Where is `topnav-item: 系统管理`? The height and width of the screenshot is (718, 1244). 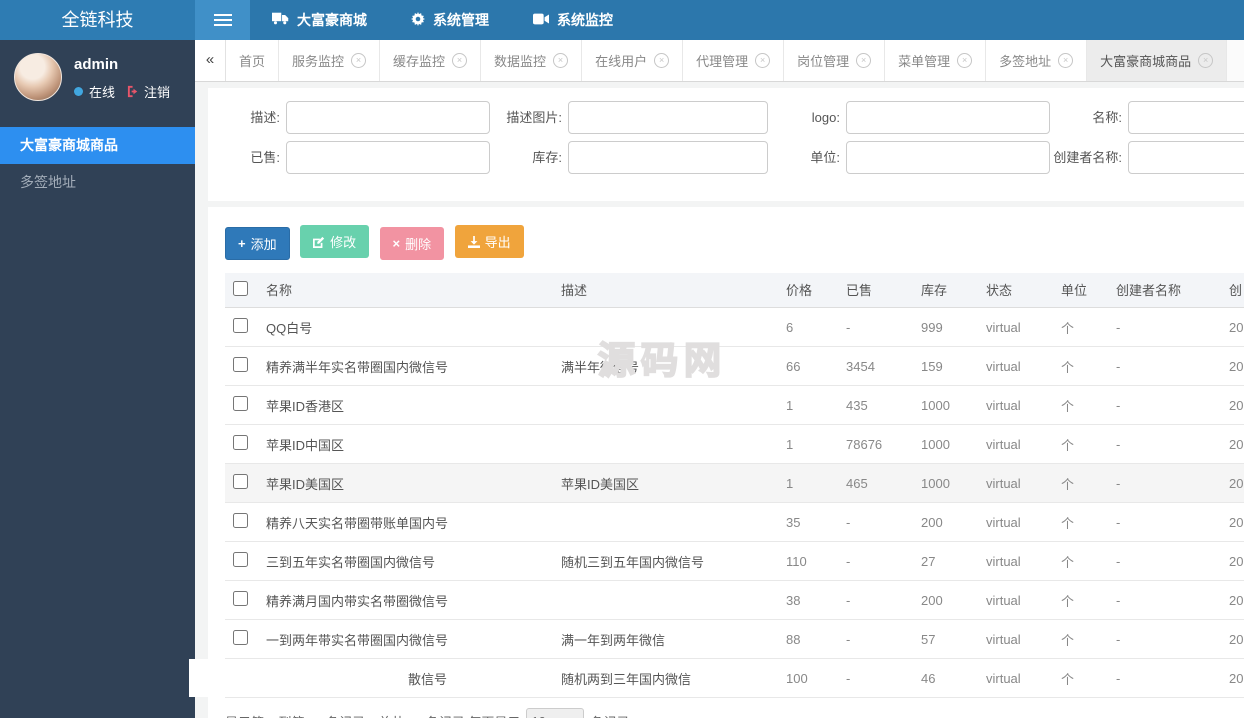 topnav-item: 系统管理 is located at coordinates (450, 20).